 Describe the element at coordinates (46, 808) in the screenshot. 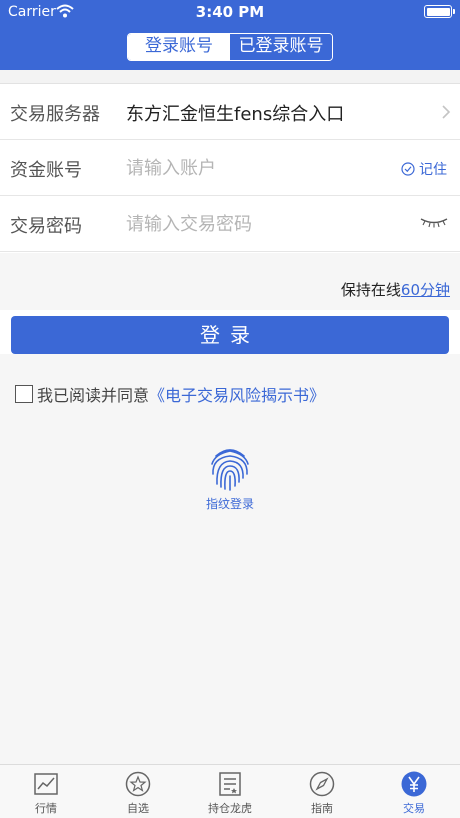

I see `tab-market-label: 行情` at that location.